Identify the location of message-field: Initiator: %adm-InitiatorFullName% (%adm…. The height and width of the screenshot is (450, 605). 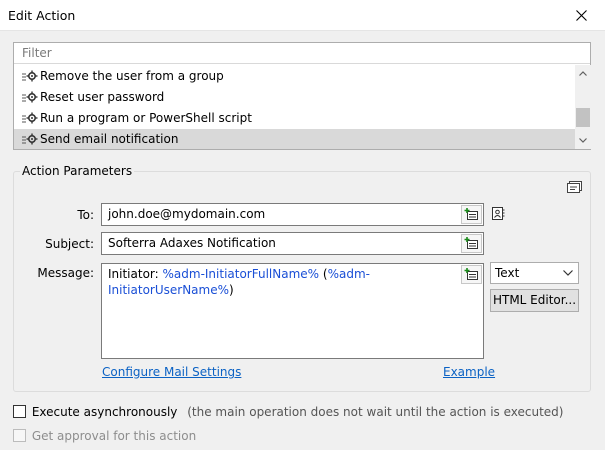
(292, 311).